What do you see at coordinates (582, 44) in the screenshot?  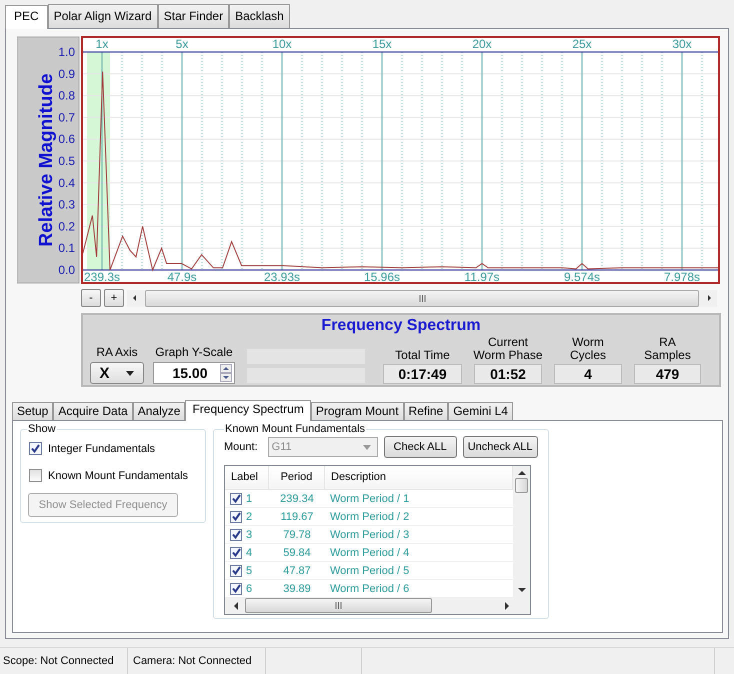 I see `tick-label: 25x` at bounding box center [582, 44].